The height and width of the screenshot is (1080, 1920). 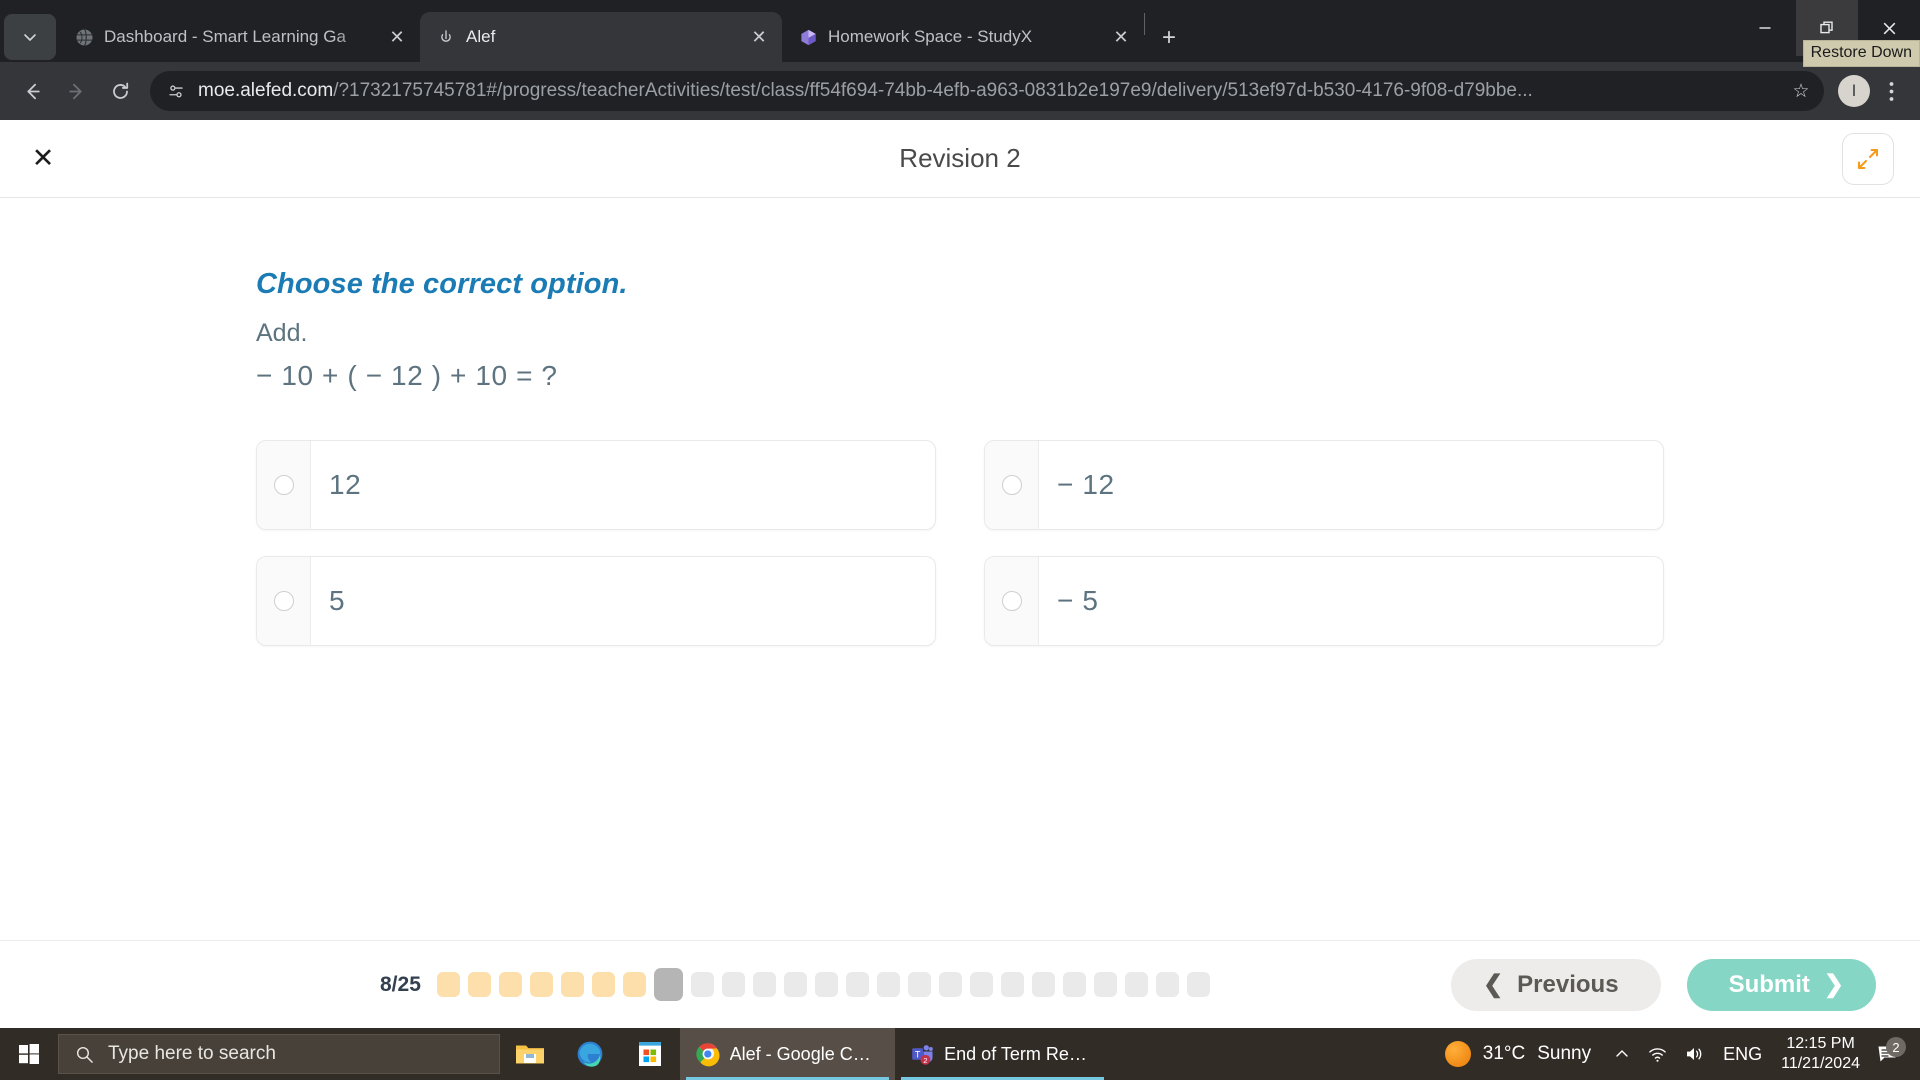 I want to click on answer-option: 5, so click(x=596, y=601).